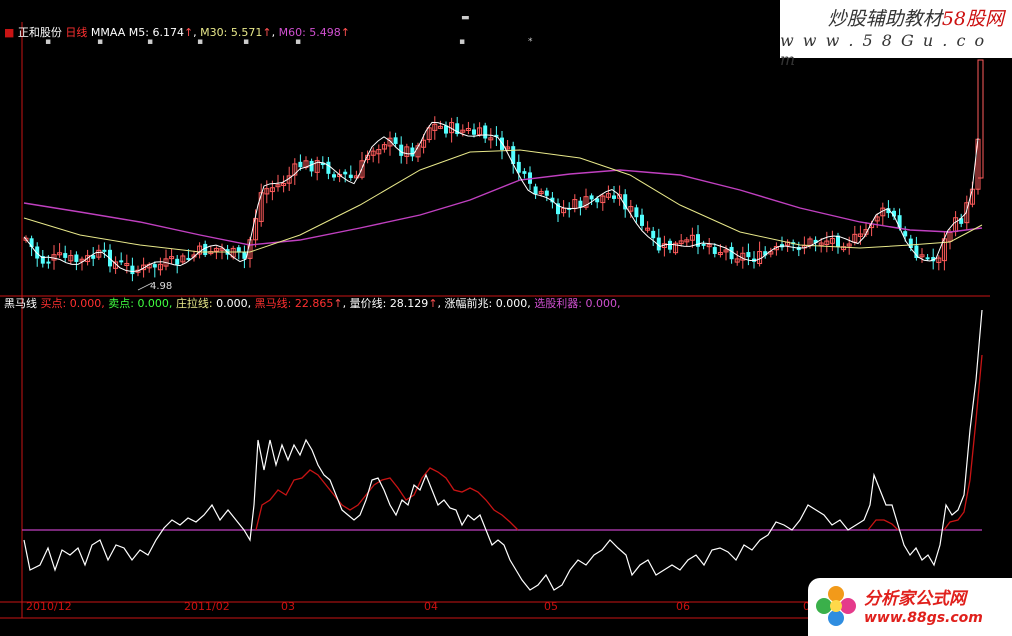 The image size is (1012, 636). Describe the element at coordinates (433, 303) in the screenshot. I see `liangjia-up-arrow-icon: ↑` at that location.